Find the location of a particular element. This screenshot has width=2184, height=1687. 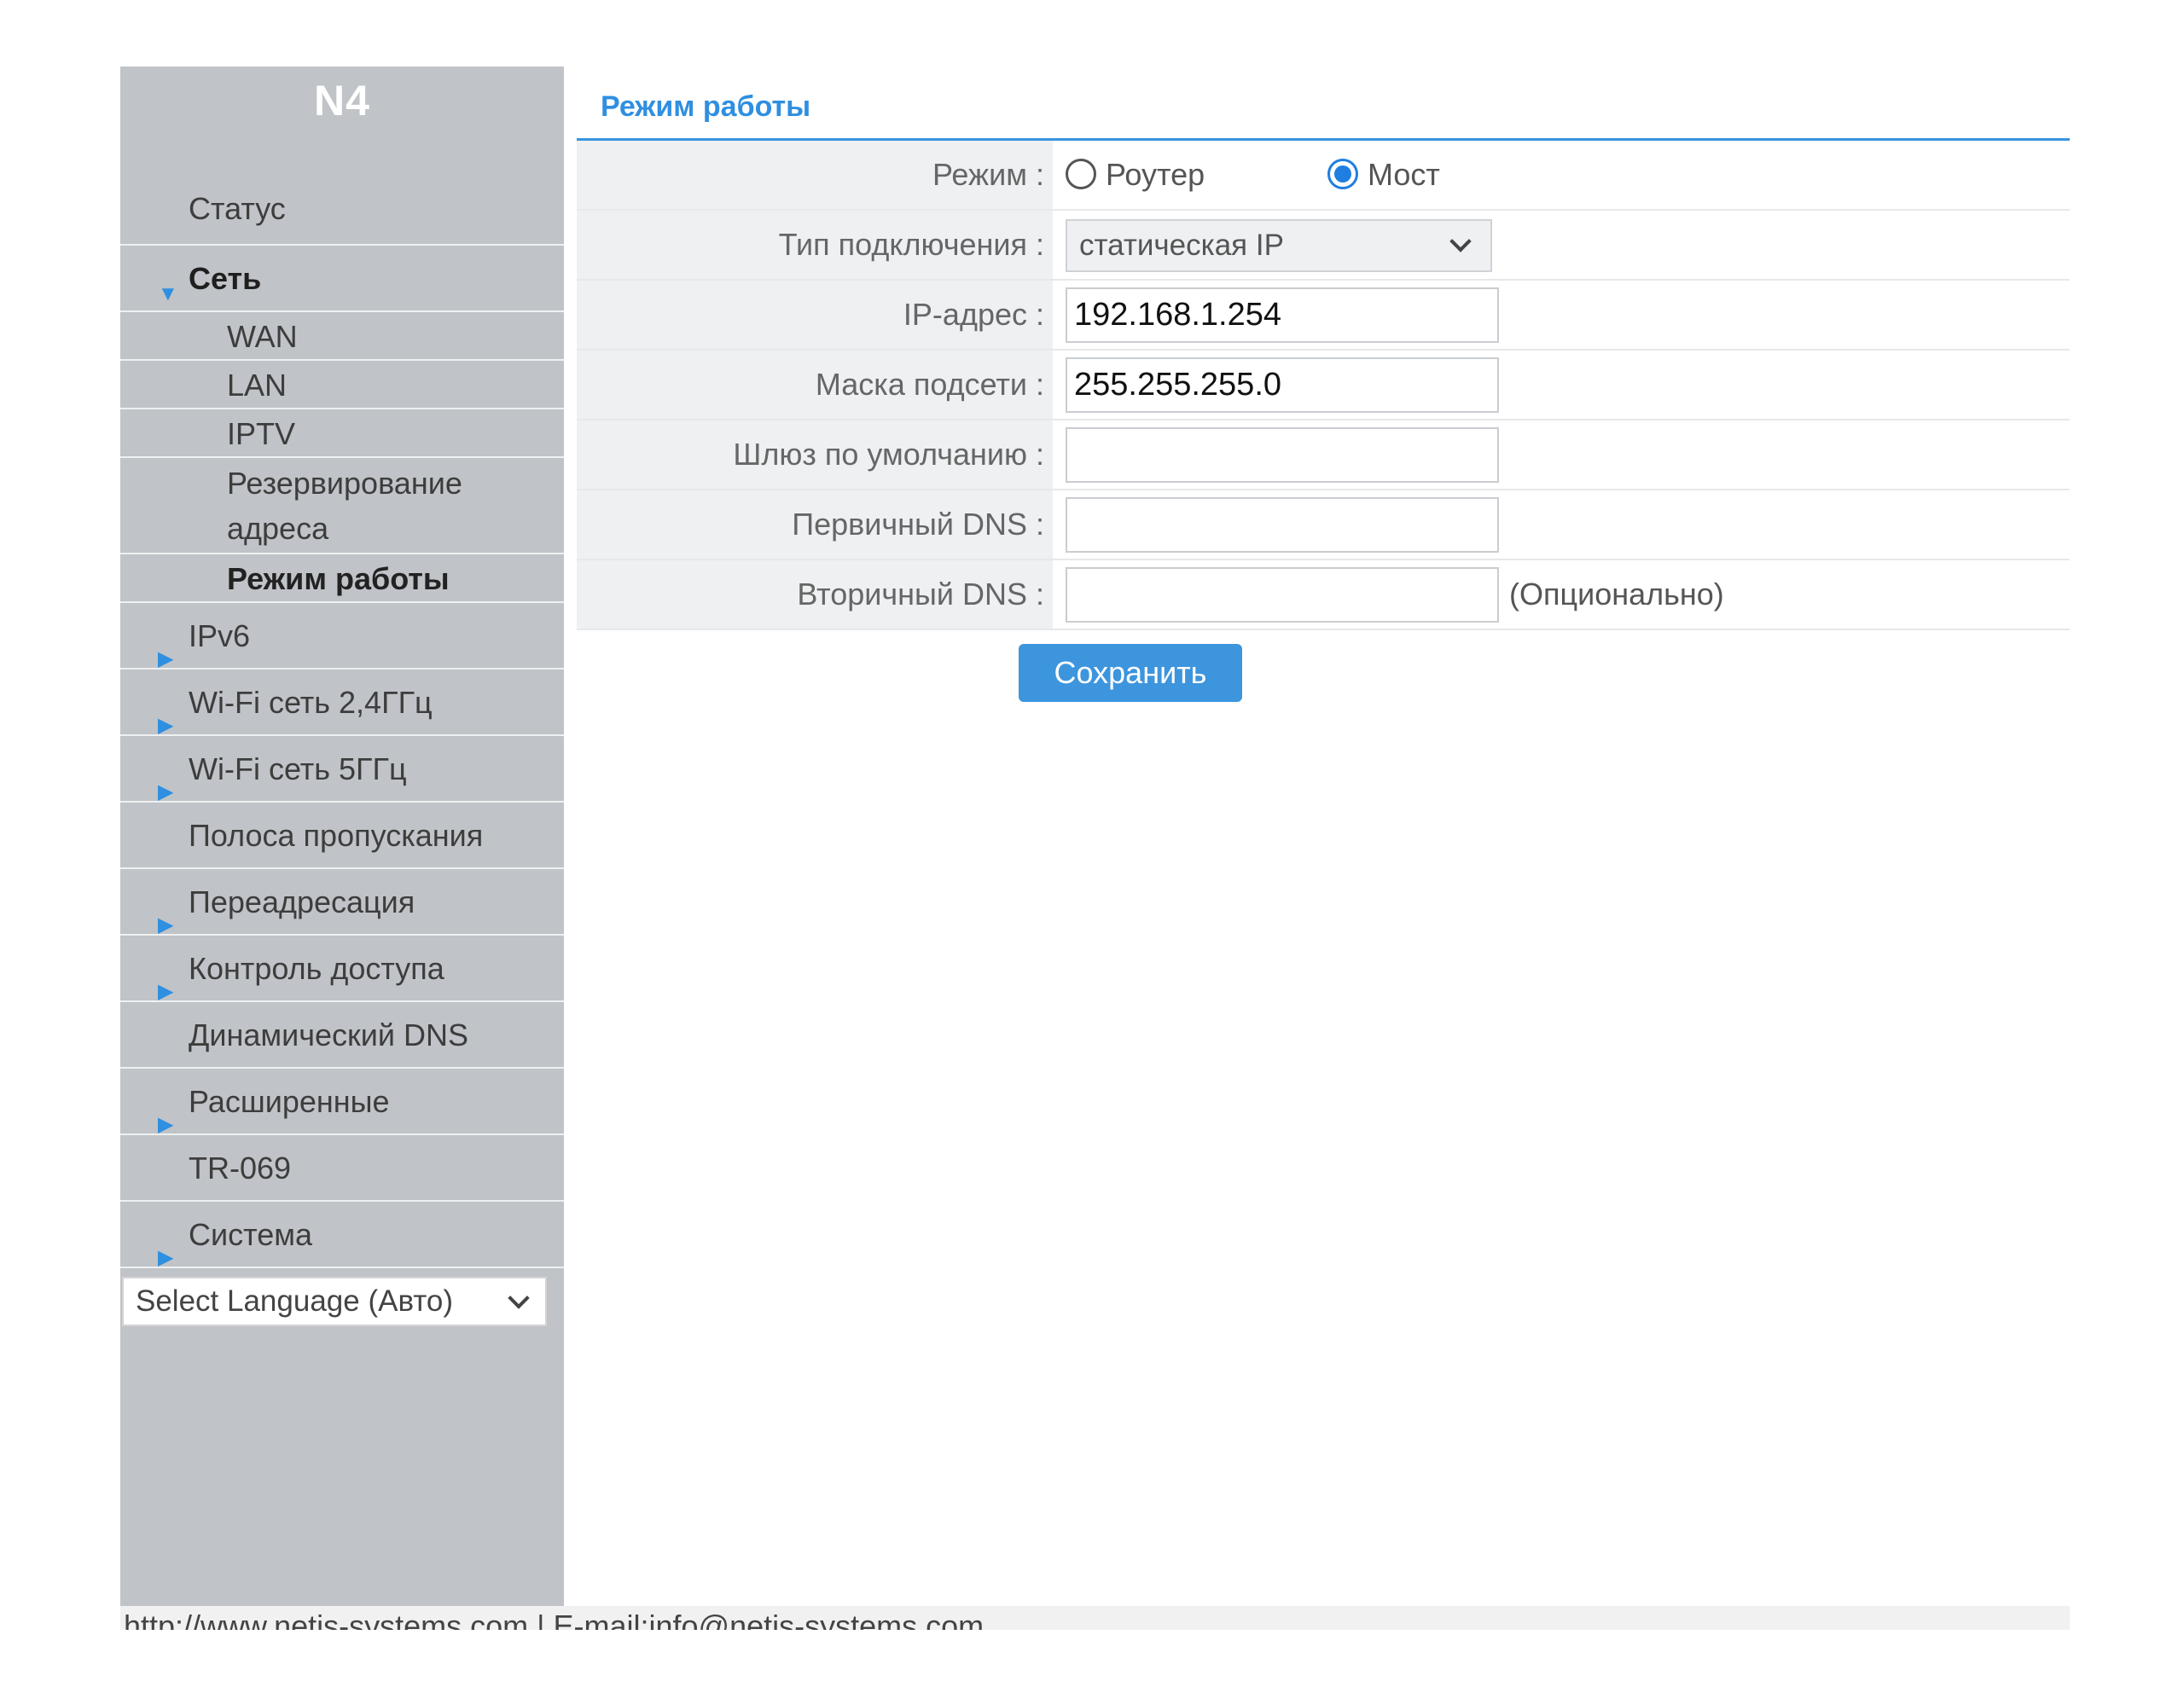

language-select-value: Select Language (Авто) is located at coordinates (295, 1301).